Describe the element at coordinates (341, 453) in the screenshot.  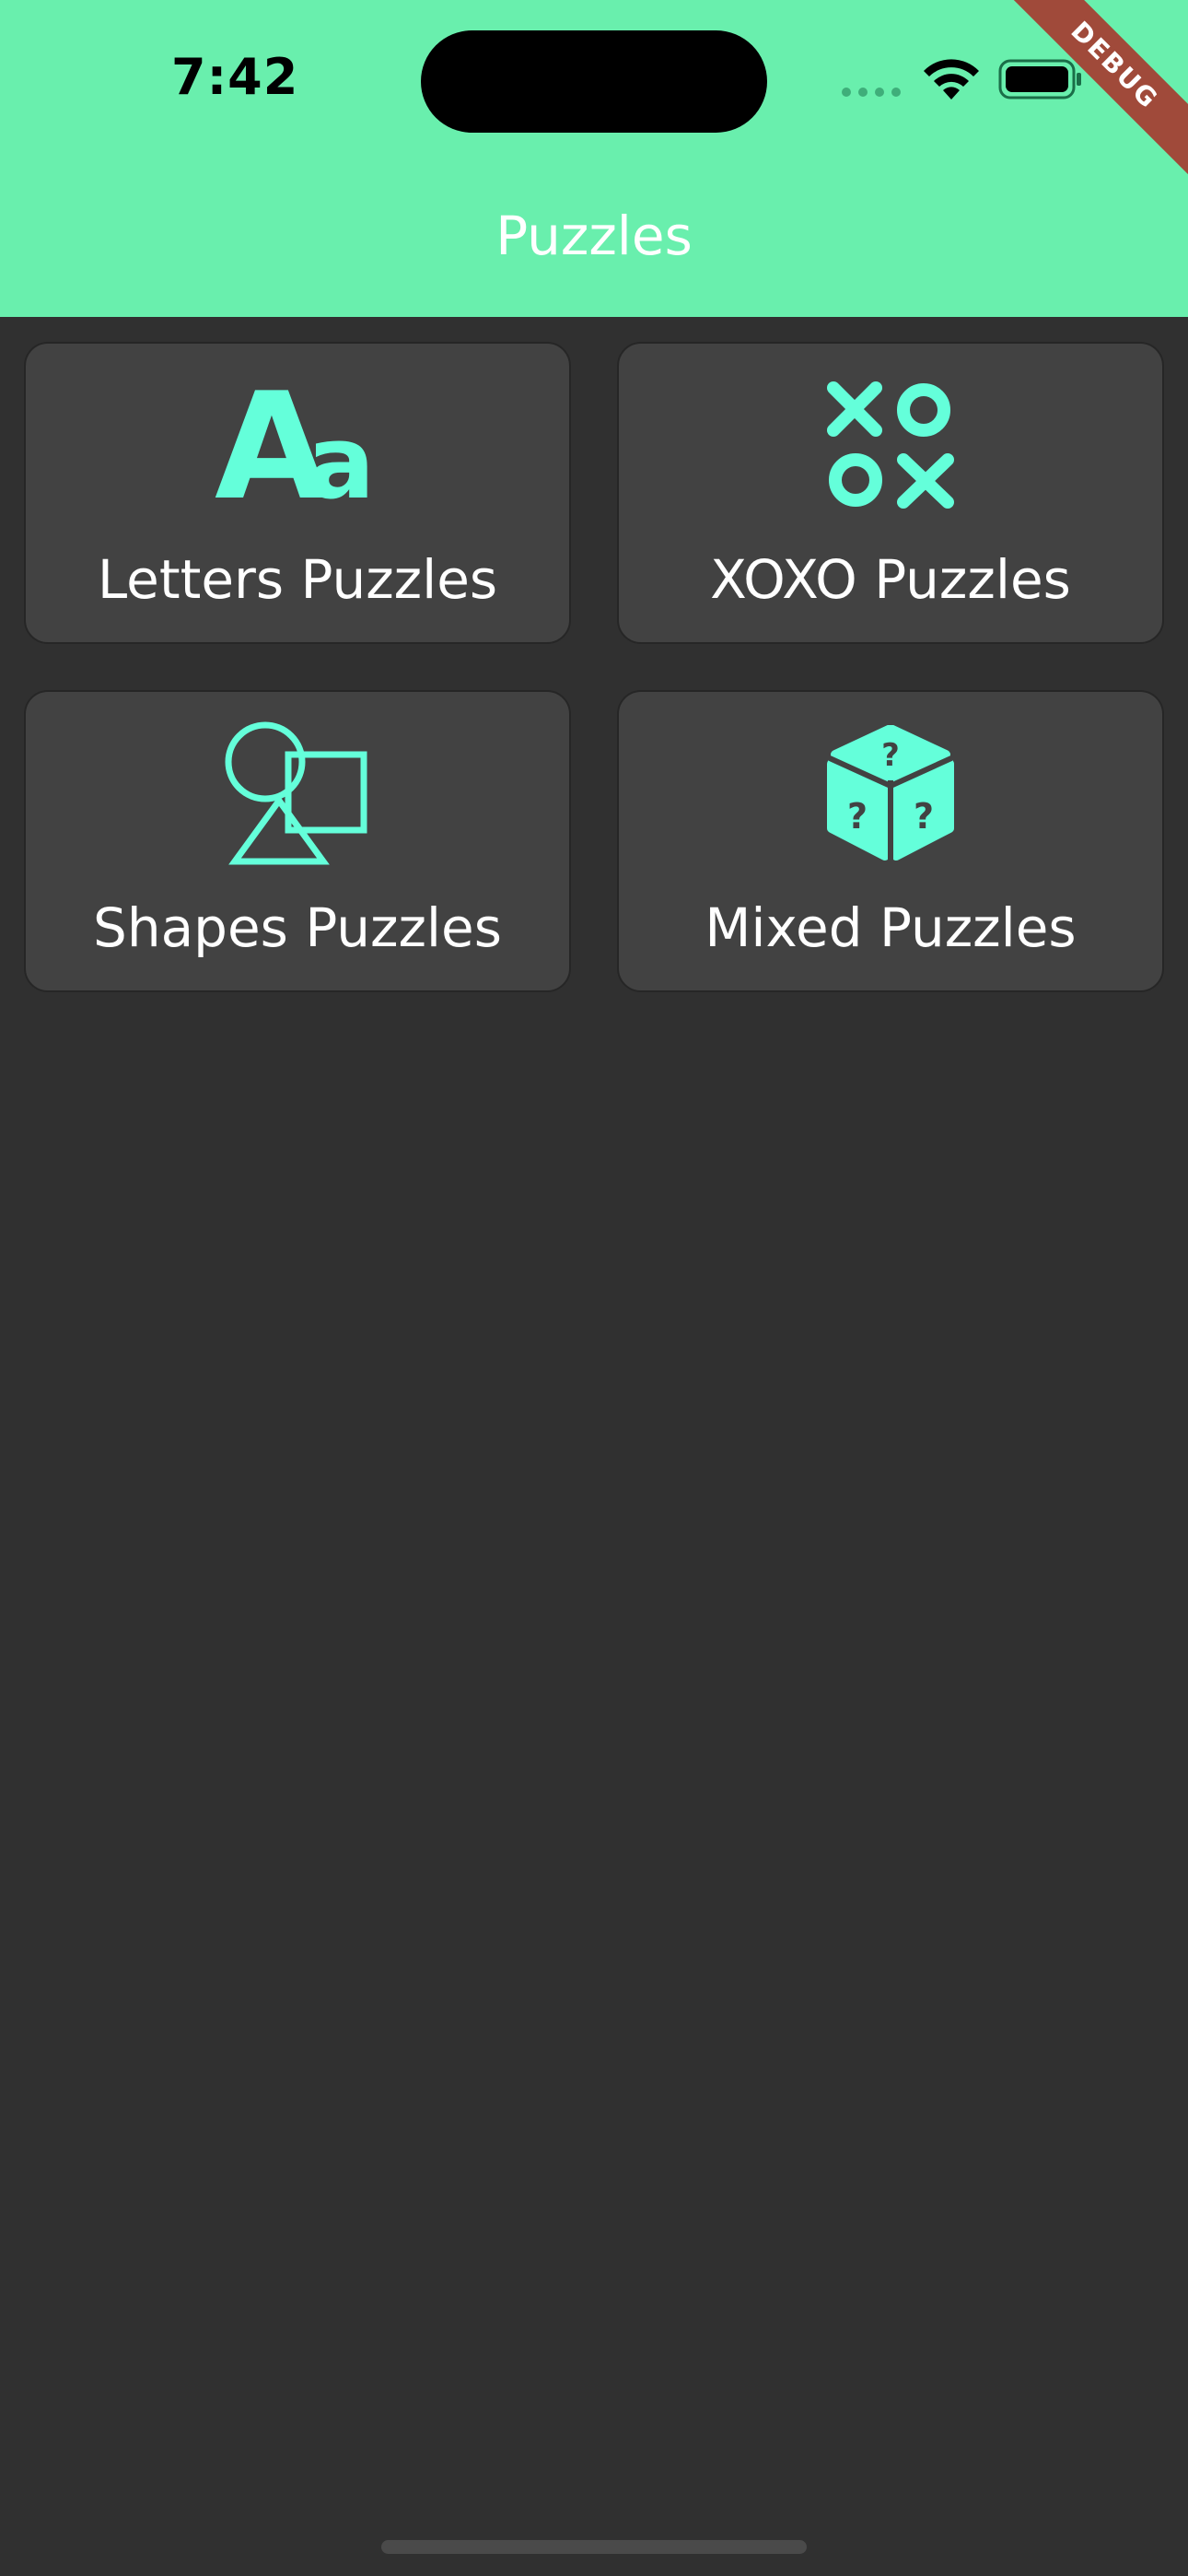
I see `svg-text: a` at that location.